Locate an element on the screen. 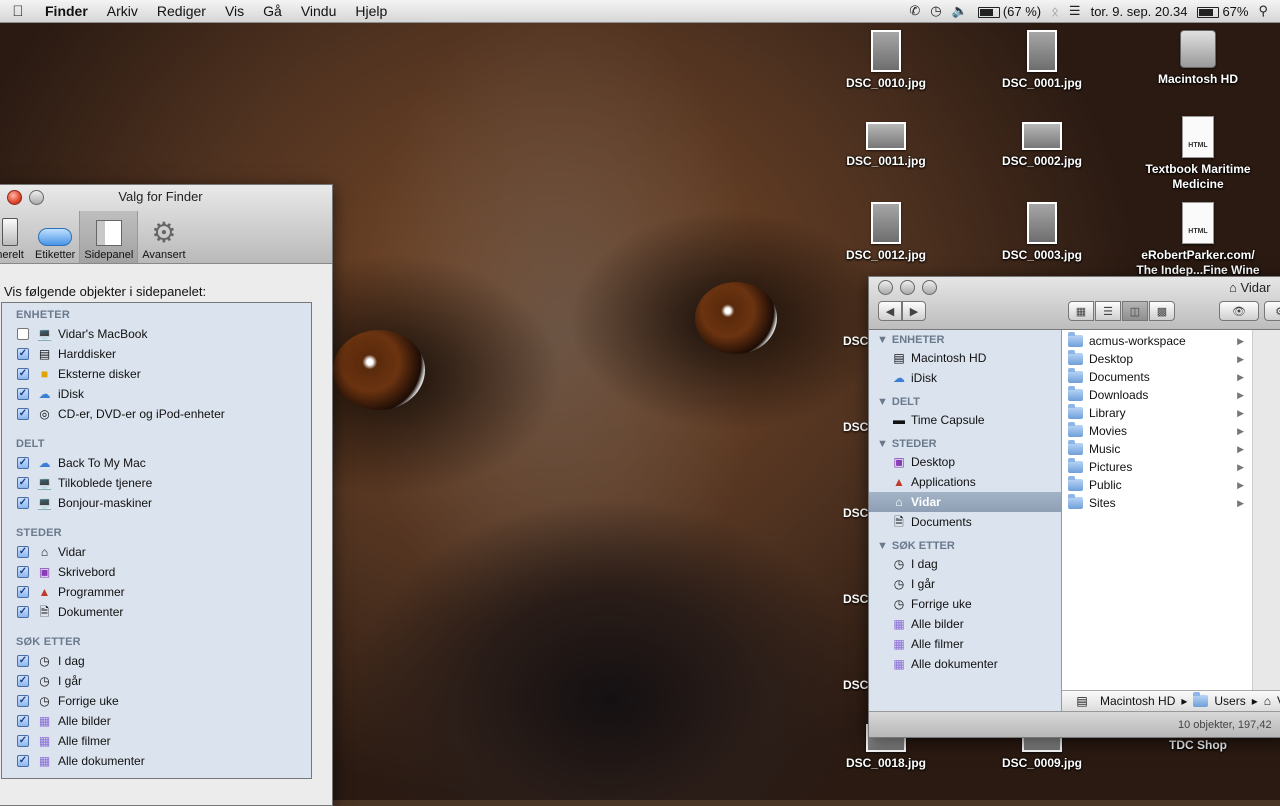 This screenshot has height=806, width=1280. sidebar-section: ▼ ENHETER is located at coordinates (969, 340).